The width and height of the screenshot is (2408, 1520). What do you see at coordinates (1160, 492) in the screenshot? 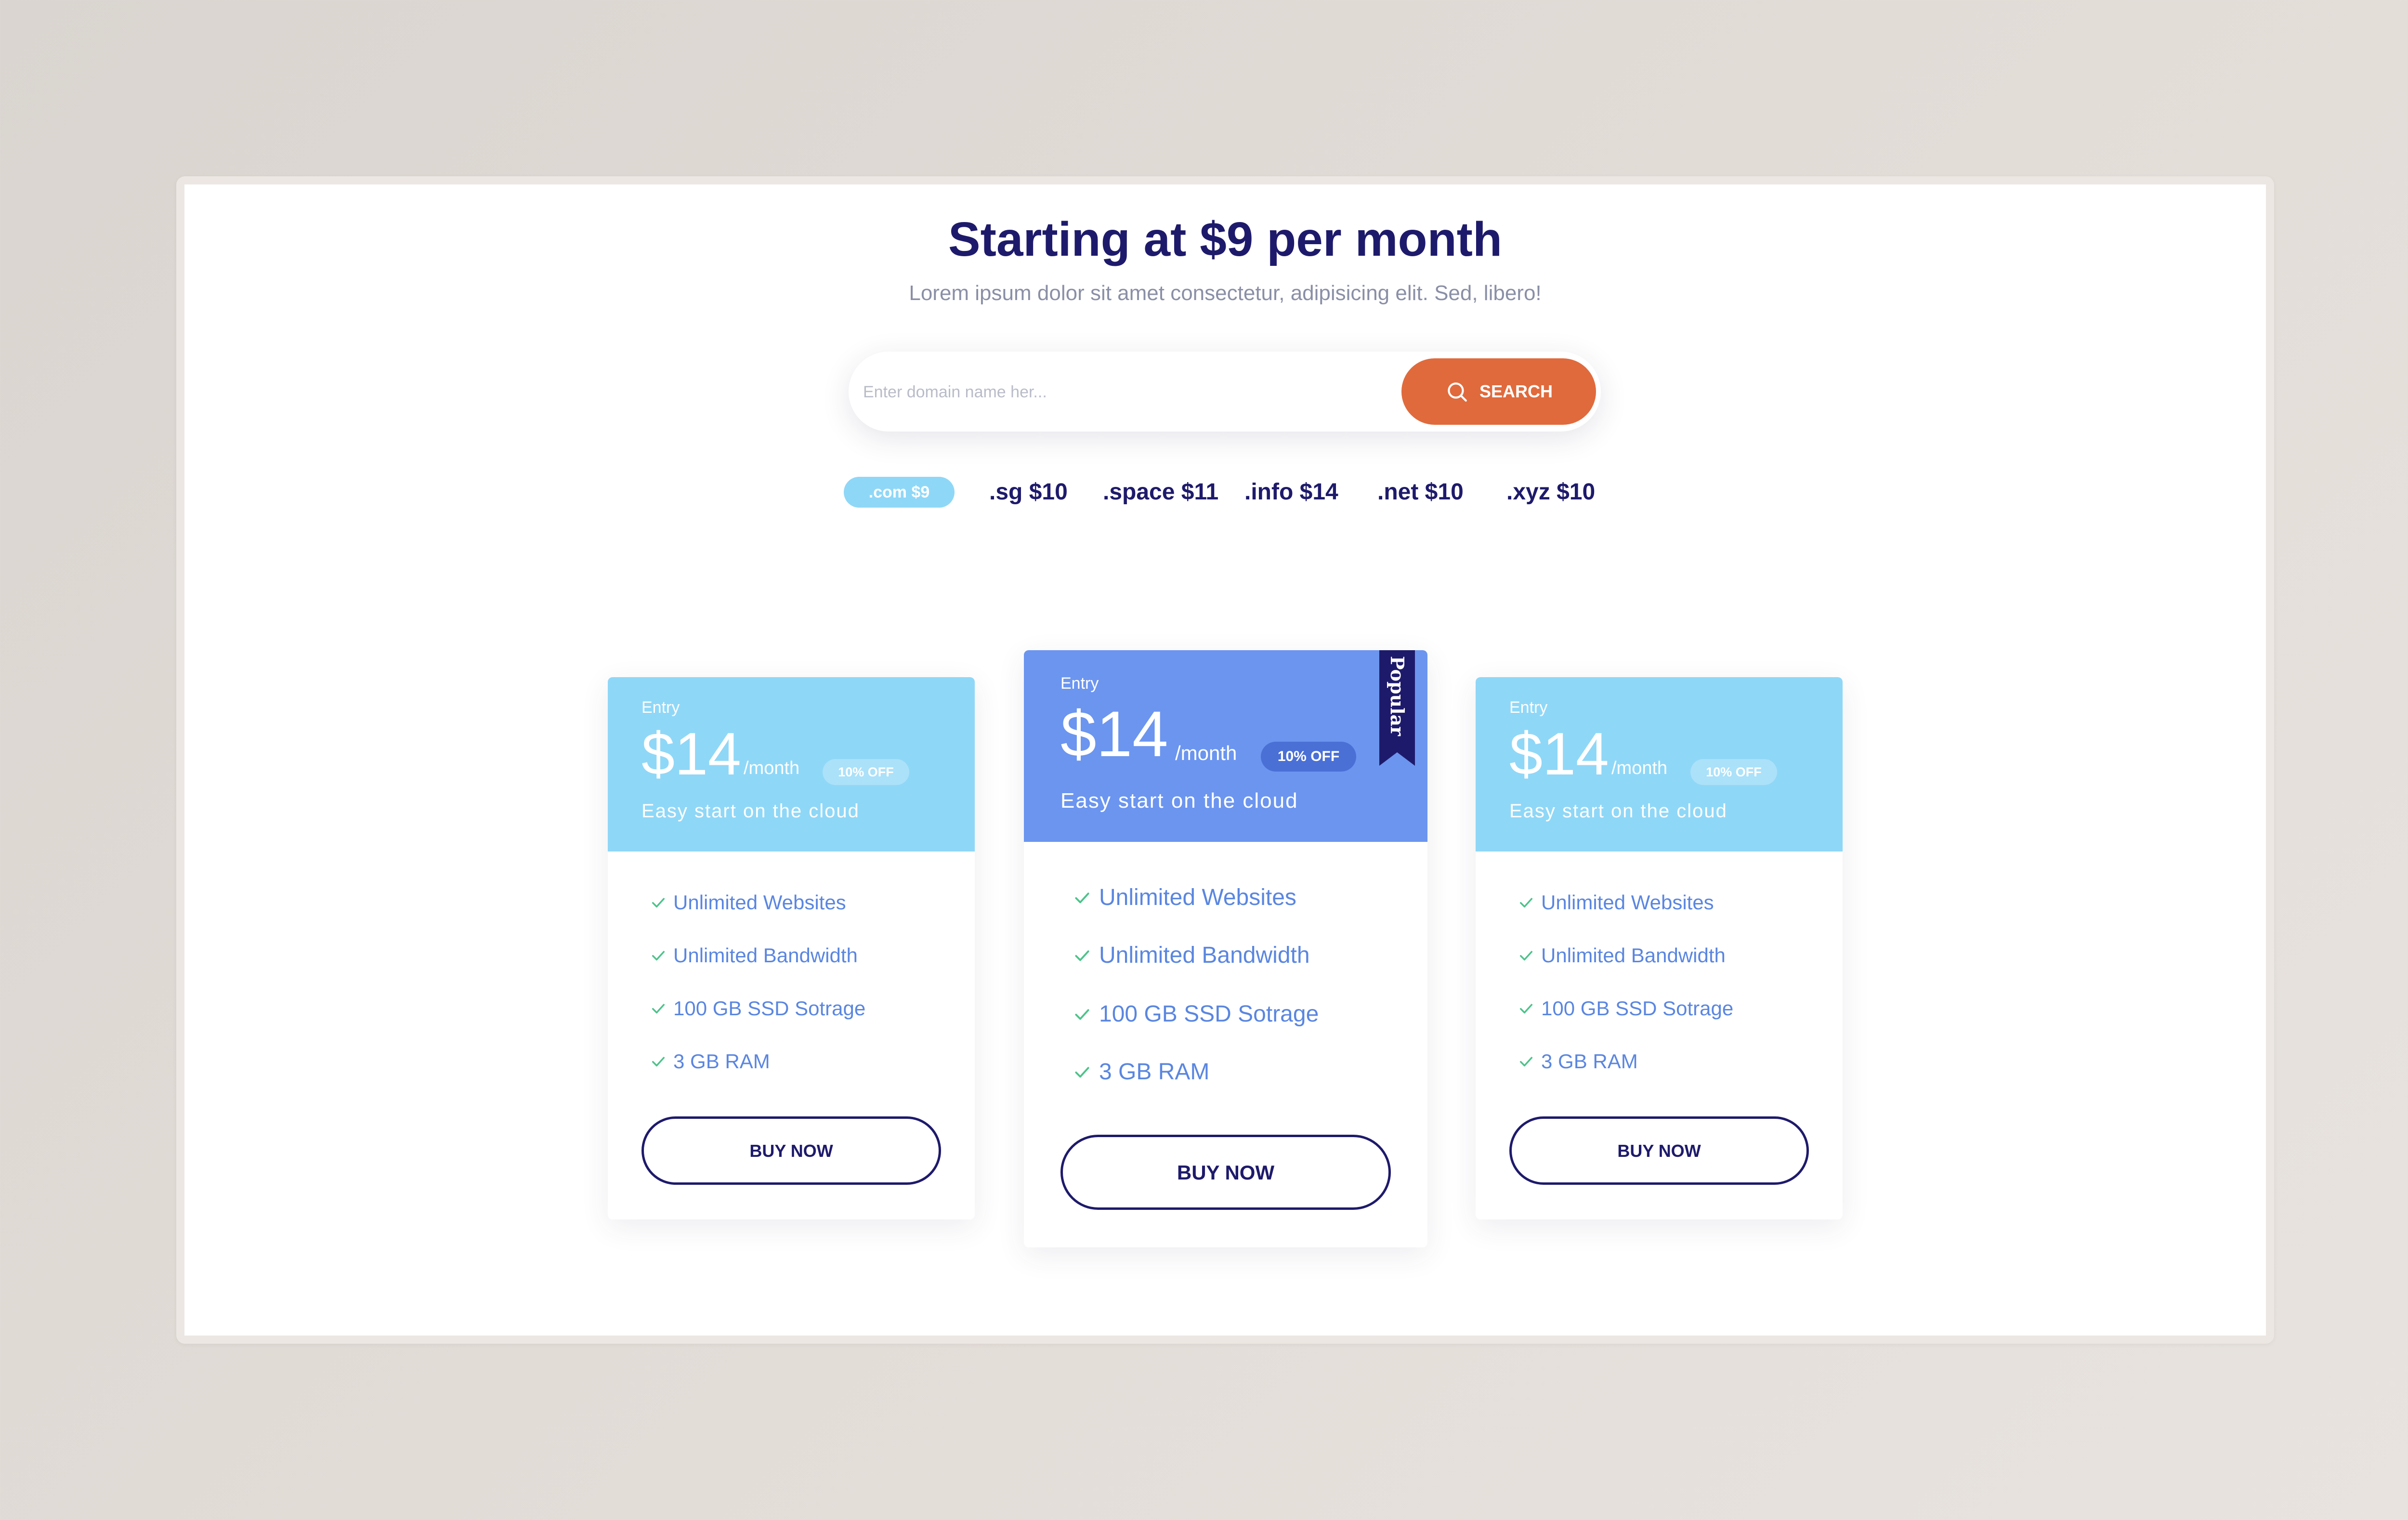
I see `tld-option-space: .space $11` at bounding box center [1160, 492].